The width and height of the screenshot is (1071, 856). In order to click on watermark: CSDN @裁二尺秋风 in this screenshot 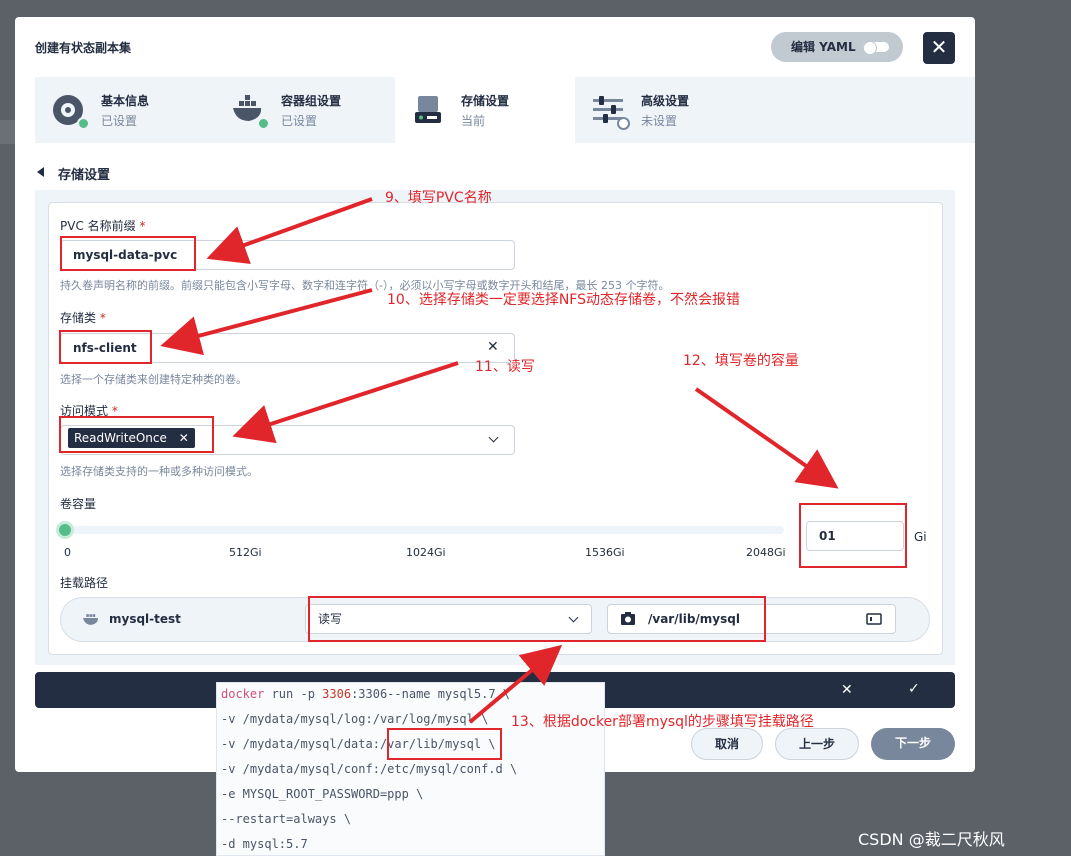, I will do `click(931, 839)`.